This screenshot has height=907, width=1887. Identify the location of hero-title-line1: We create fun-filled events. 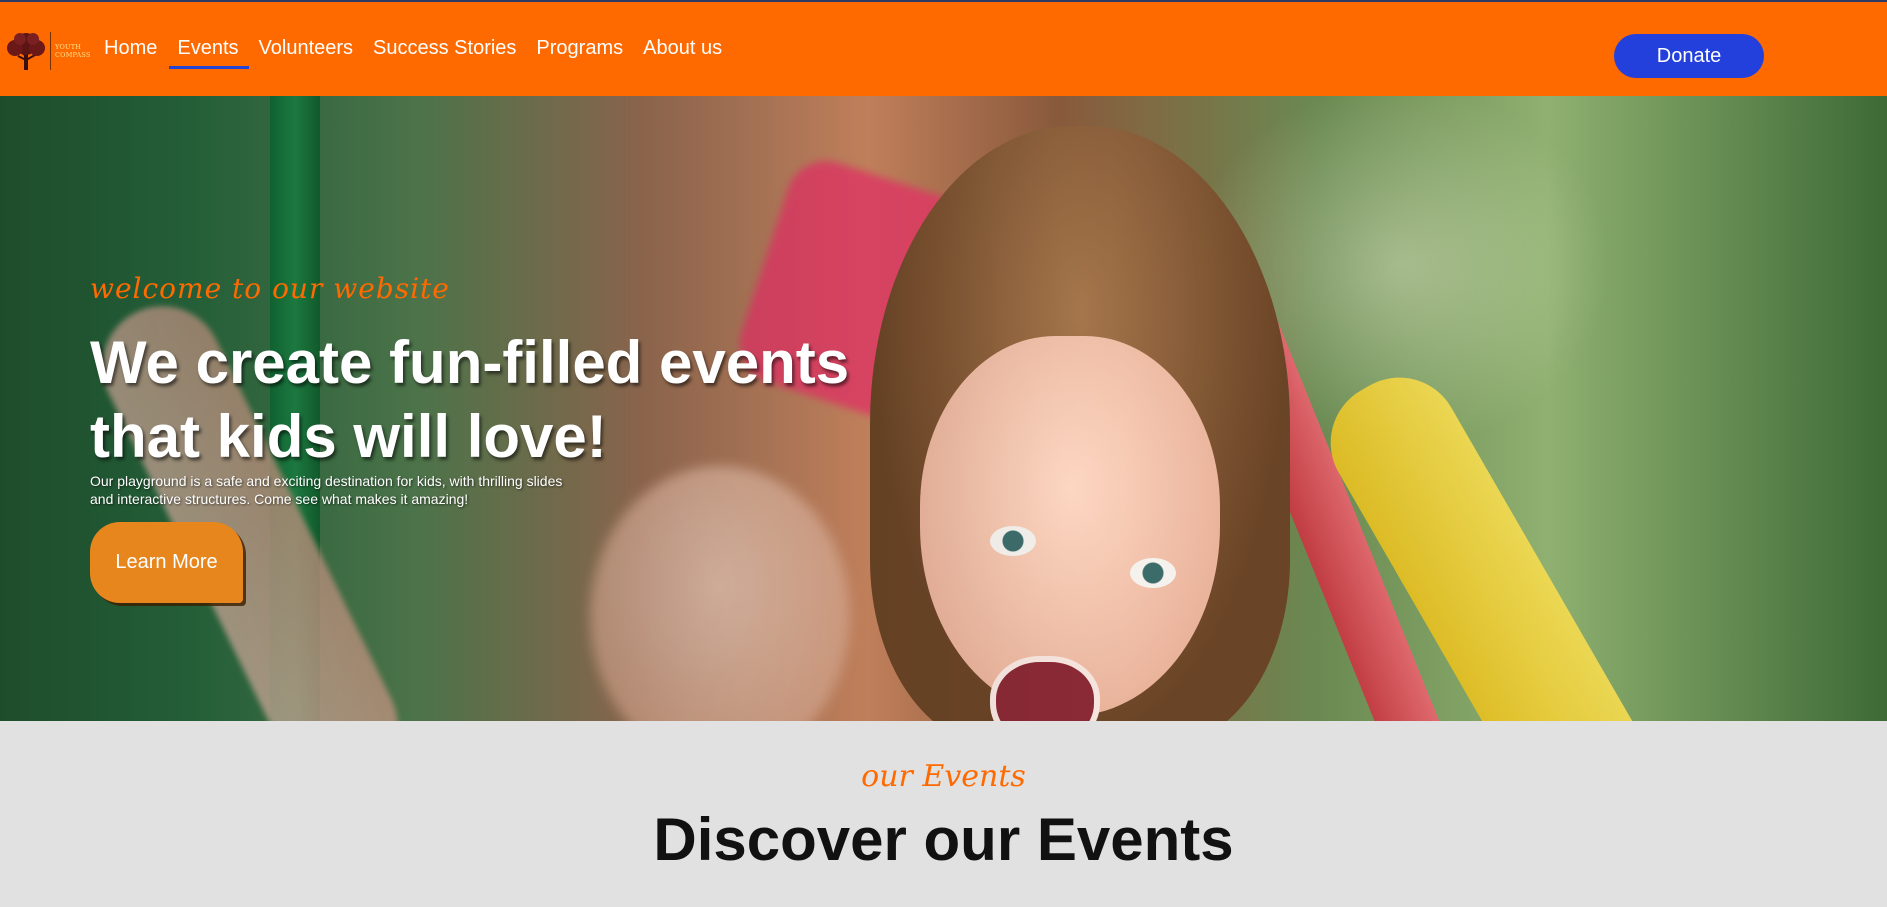
(470, 362).